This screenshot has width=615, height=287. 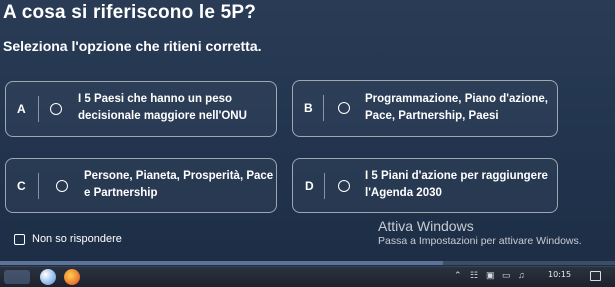 What do you see at coordinates (432, 116) in the screenshot?
I see `option-b-line-2: Pace, Partnership, Paesi` at bounding box center [432, 116].